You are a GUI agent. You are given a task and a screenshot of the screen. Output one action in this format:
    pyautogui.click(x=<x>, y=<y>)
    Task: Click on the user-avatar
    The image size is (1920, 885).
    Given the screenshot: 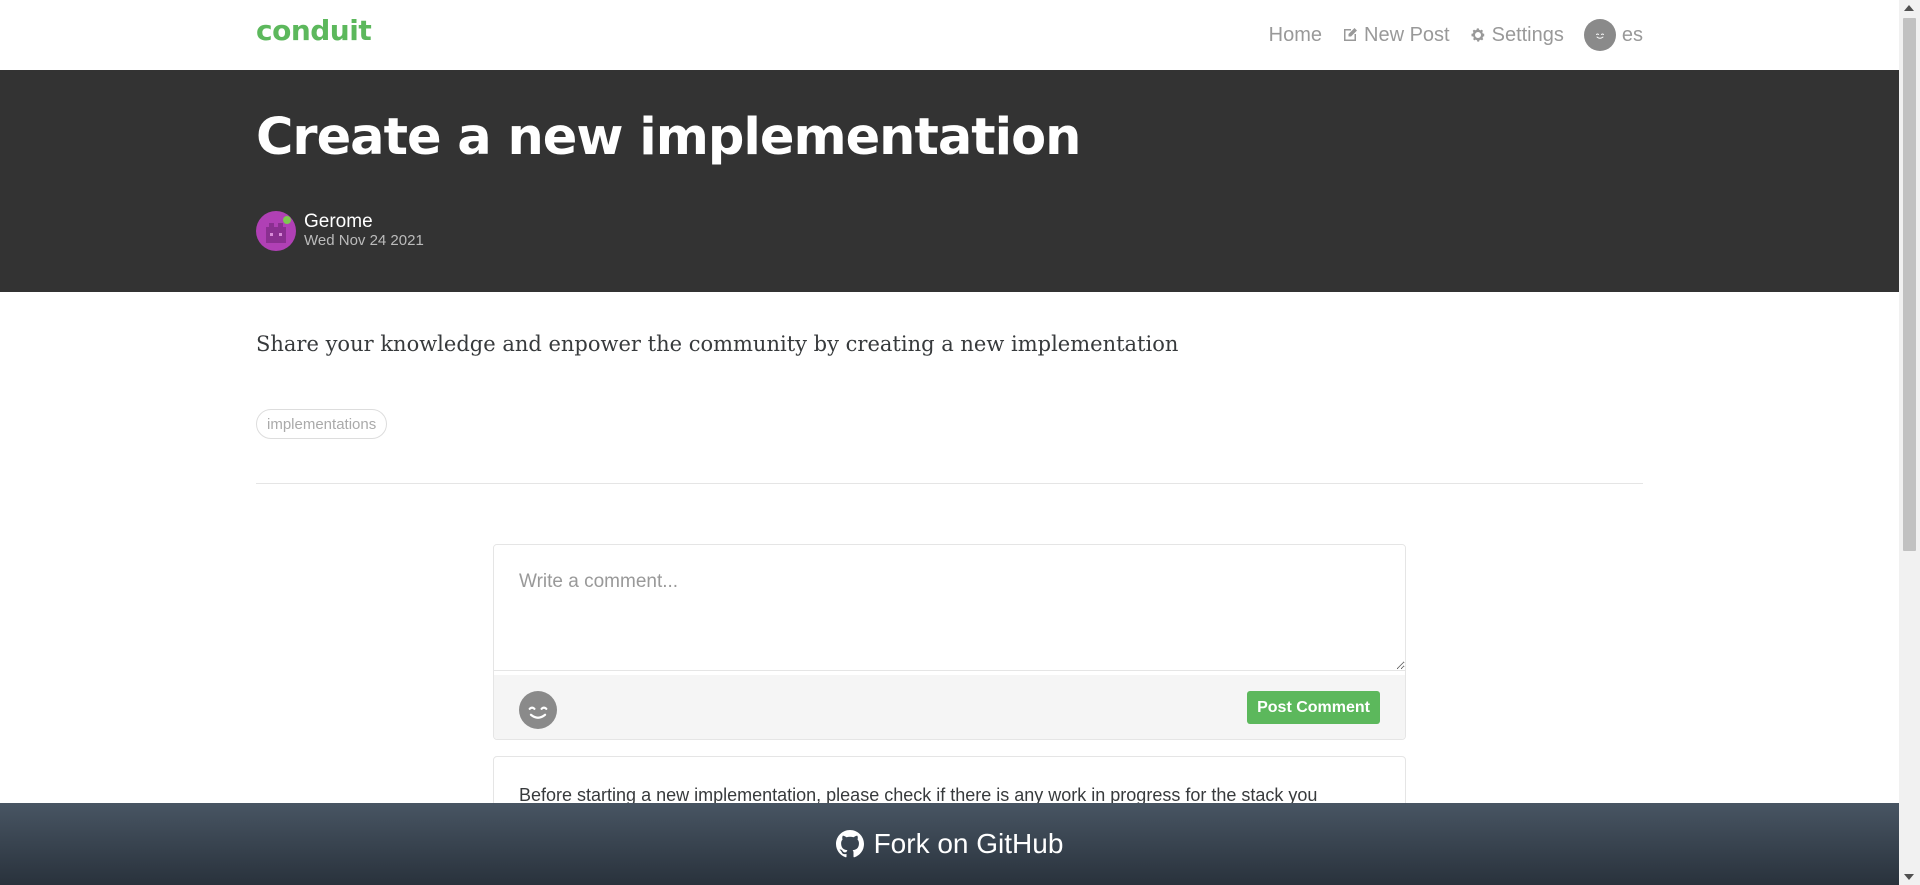 What is the action you would take?
    pyautogui.click(x=1599, y=35)
    